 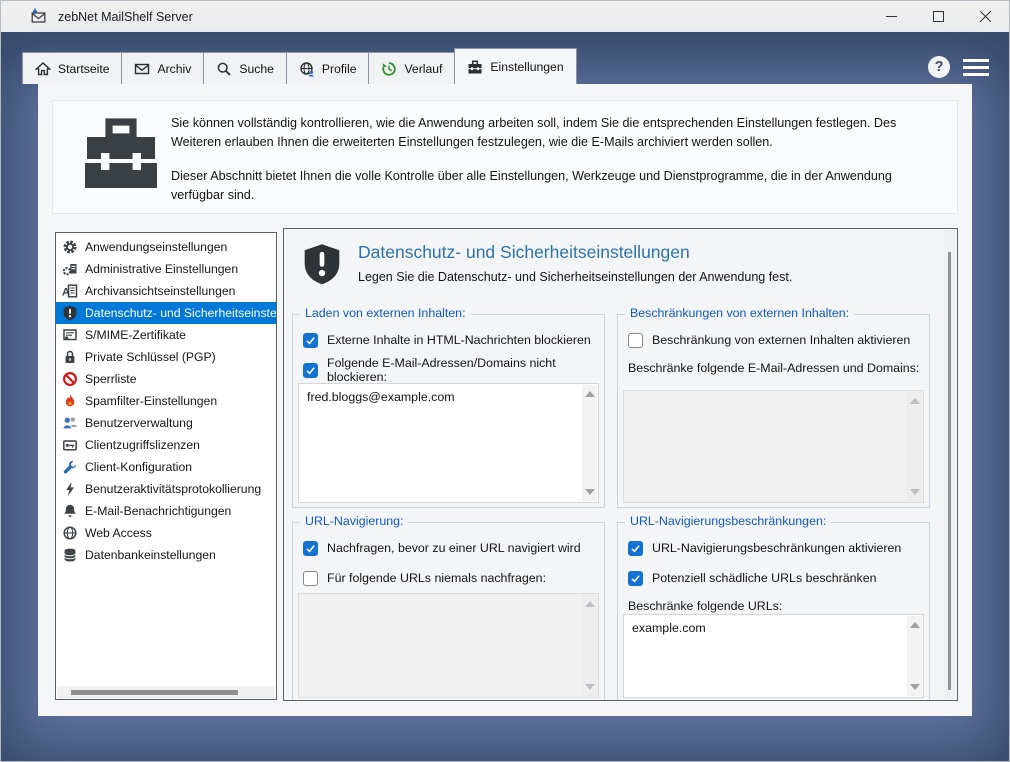 I want to click on close-icon, so click(x=985, y=16).